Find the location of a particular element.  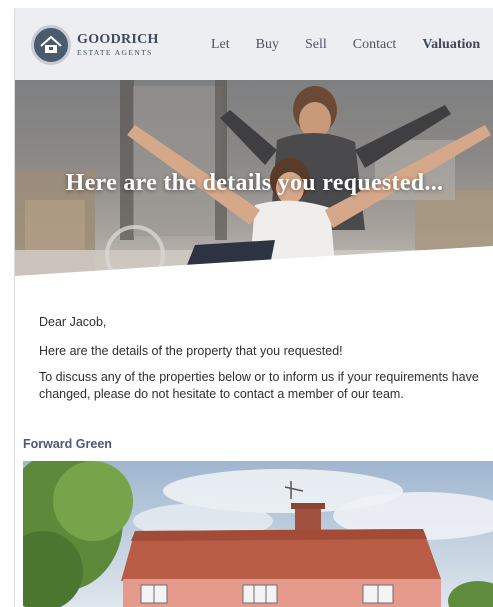

brand-logo: GOODRICH ESTATE AGENTS is located at coordinates (95, 45).